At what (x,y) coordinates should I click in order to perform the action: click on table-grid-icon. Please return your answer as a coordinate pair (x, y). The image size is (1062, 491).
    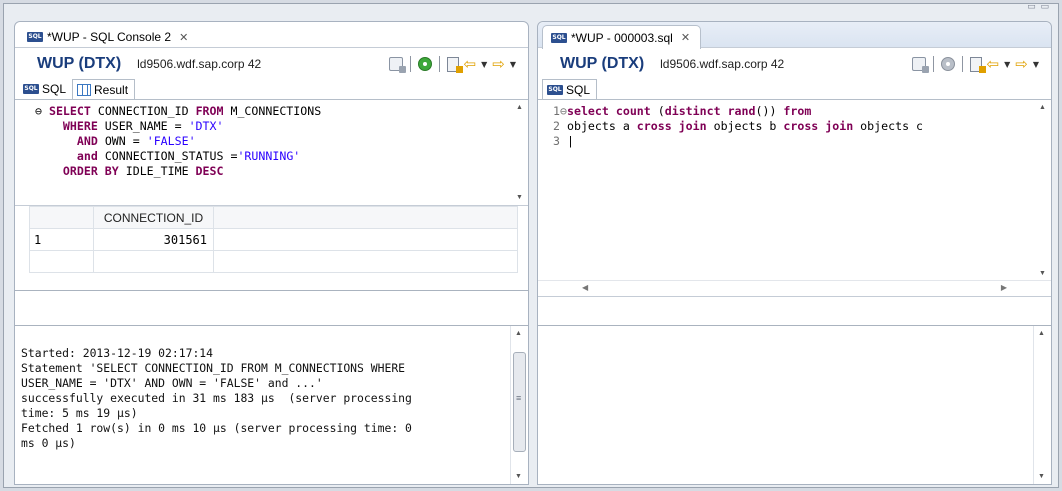
    Looking at the image, I should click on (84, 89).